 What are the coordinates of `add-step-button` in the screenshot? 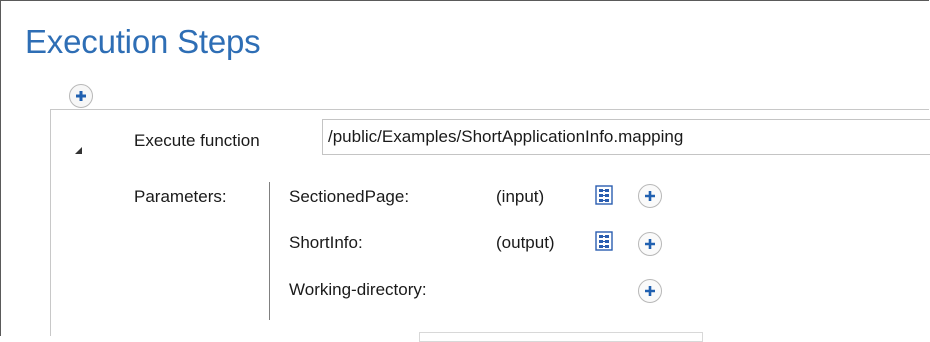 It's located at (81, 96).